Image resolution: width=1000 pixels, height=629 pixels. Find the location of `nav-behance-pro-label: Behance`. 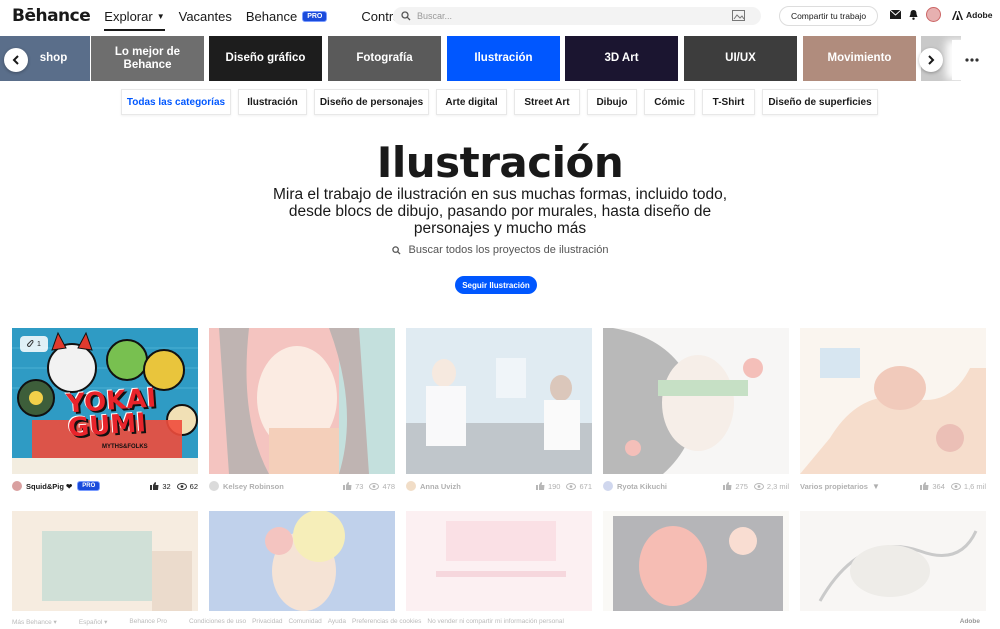

nav-behance-pro-label: Behance is located at coordinates (271, 16).